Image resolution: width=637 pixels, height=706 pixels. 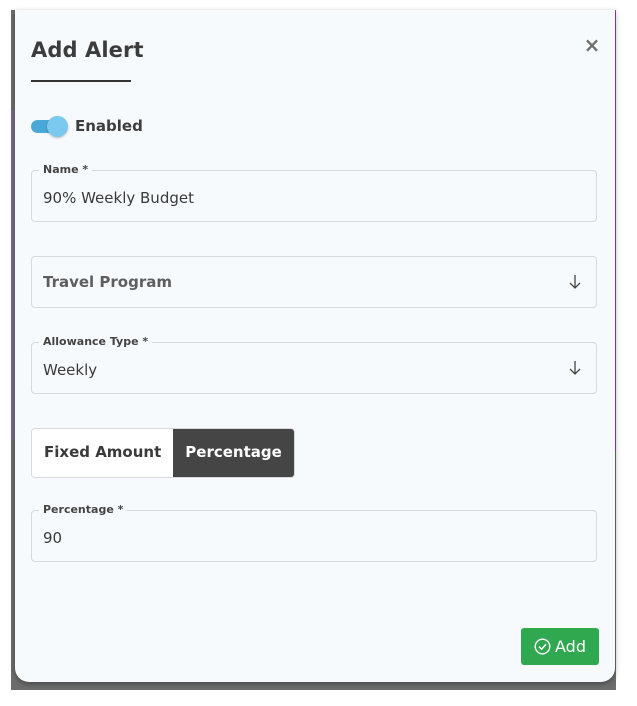 What do you see at coordinates (314, 532) in the screenshot?
I see `percentage-field: Percentage * 90` at bounding box center [314, 532].